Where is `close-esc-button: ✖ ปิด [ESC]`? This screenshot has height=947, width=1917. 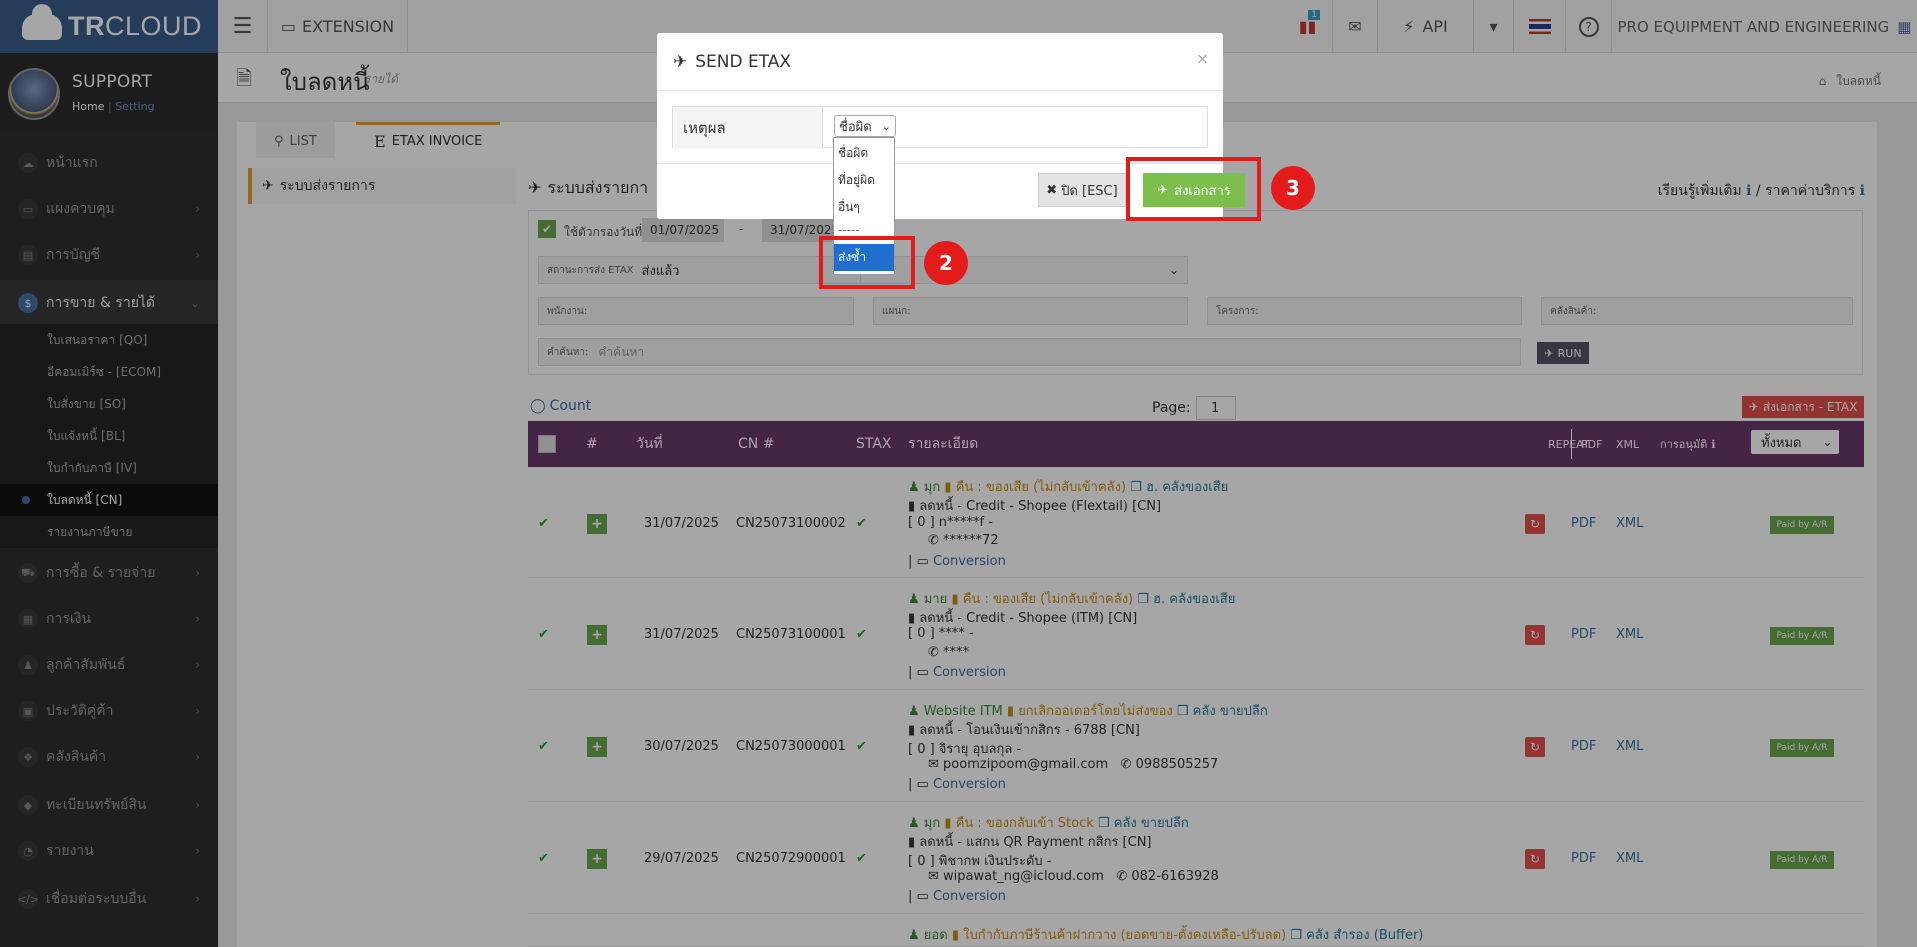
close-esc-button: ✖ ปิด [ESC] is located at coordinates (1082, 190).